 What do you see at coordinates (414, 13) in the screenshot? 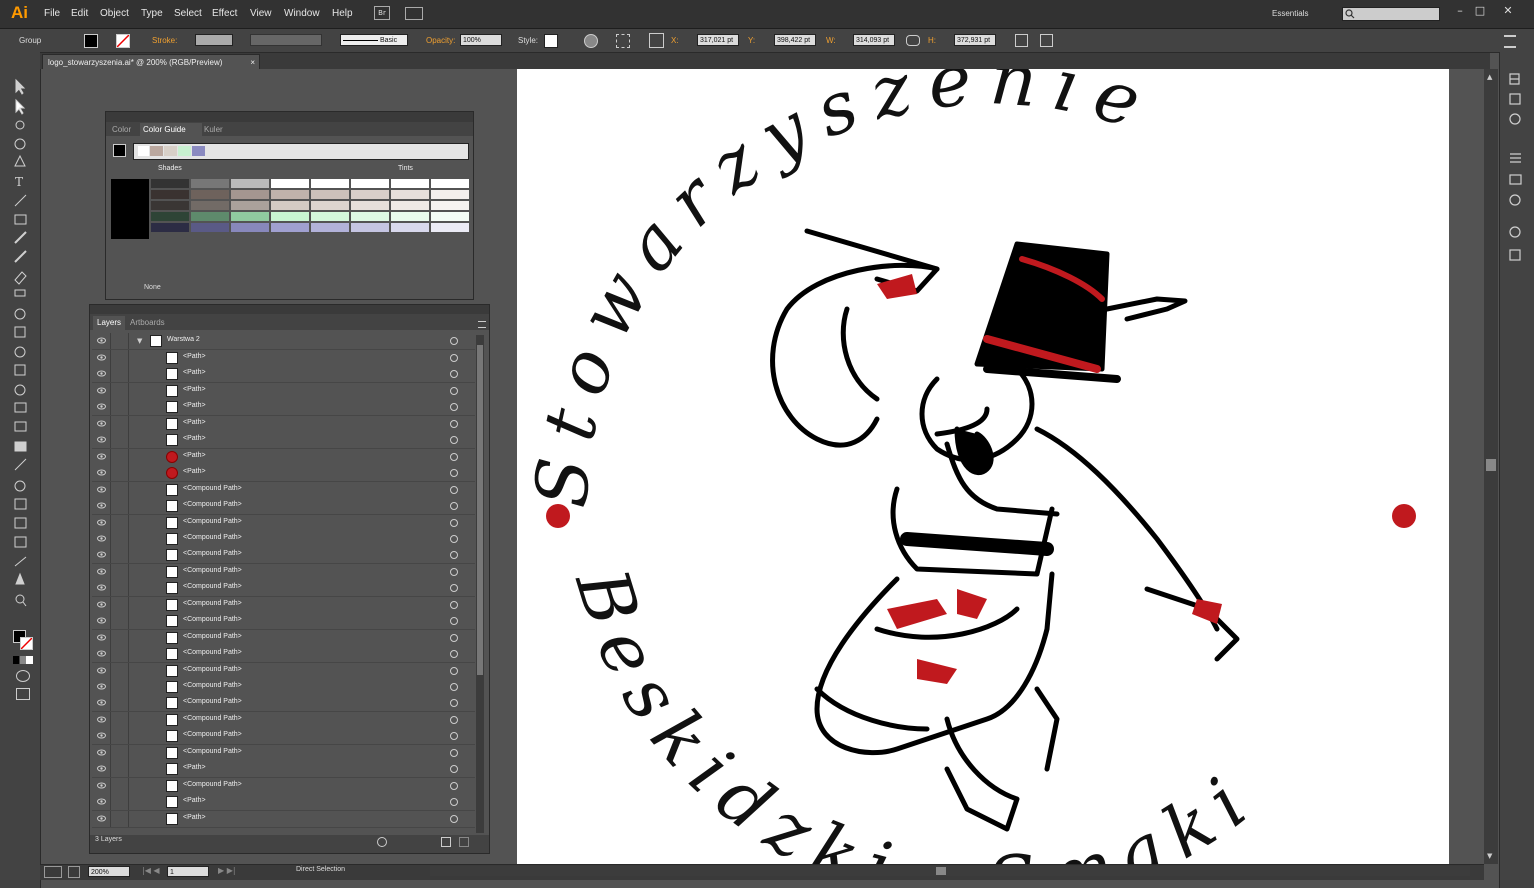
I see `arrange-documents-icon` at bounding box center [414, 13].